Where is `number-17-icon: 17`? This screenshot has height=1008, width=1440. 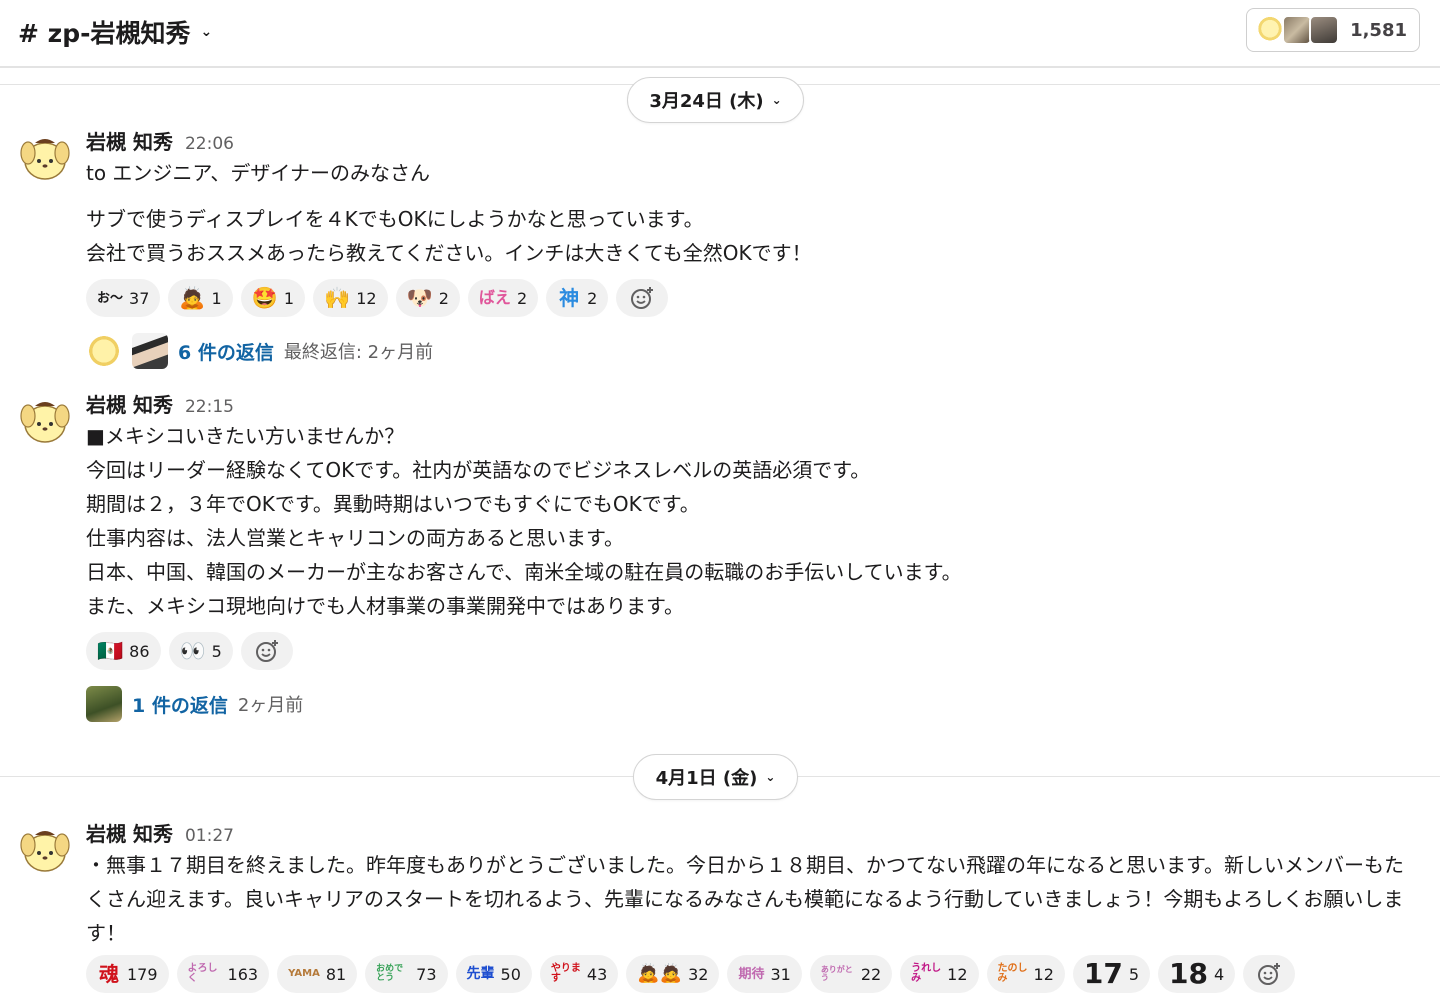
number-17-icon: 17 is located at coordinates (1103, 973).